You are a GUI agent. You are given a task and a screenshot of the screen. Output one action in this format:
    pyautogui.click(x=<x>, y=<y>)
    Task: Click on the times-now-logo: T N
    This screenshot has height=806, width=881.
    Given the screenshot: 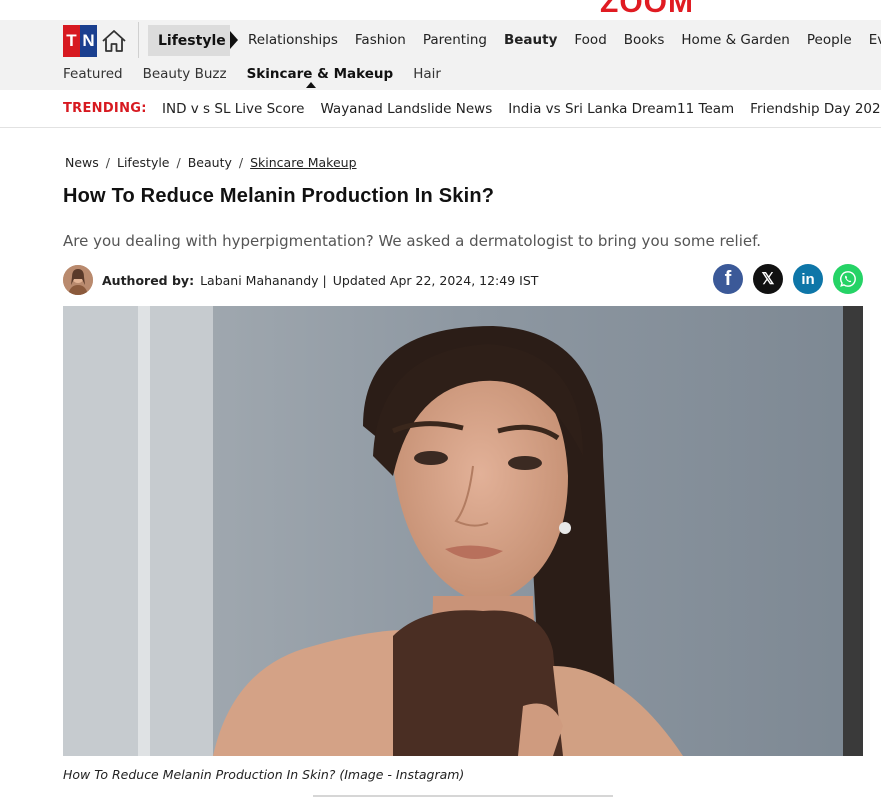 What is the action you would take?
    pyautogui.click(x=80, y=41)
    